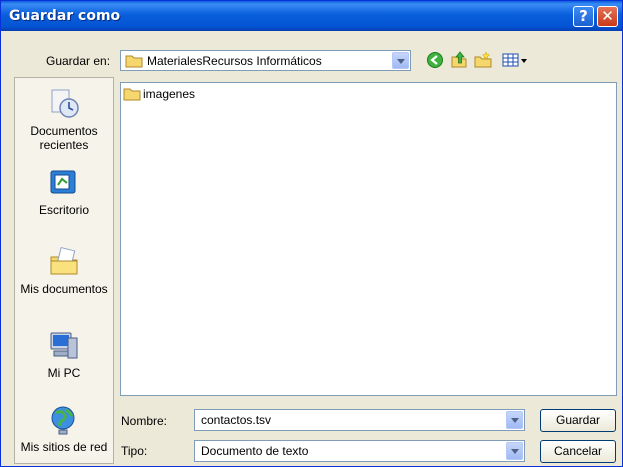 This screenshot has height=467, width=623. What do you see at coordinates (236, 420) in the screenshot?
I see `file-name-value: contactos.tsv` at bounding box center [236, 420].